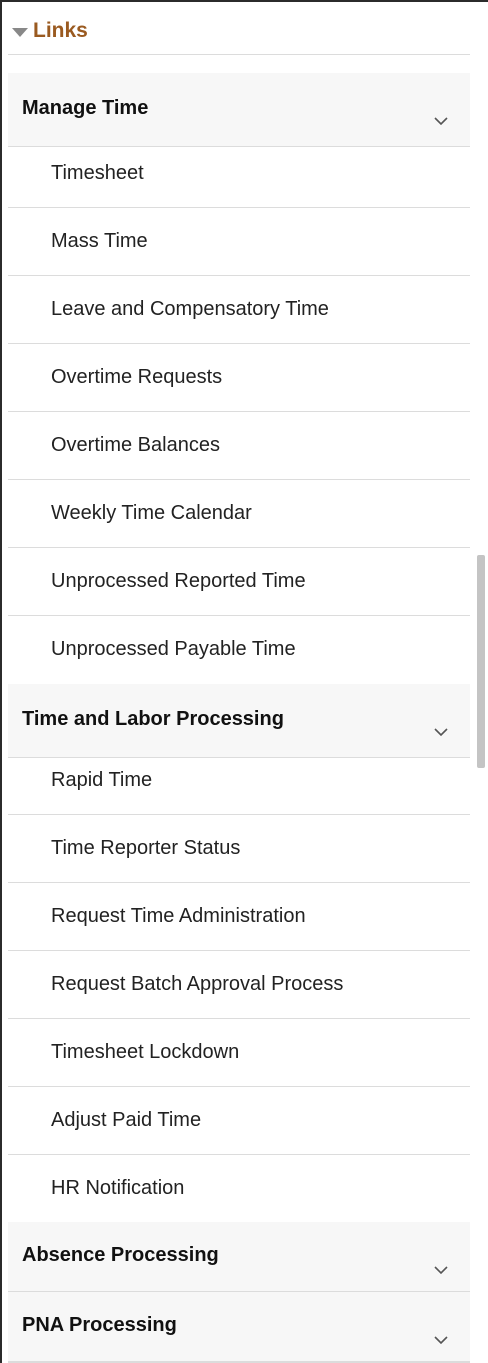 This screenshot has height=1363, width=488. Describe the element at coordinates (126, 1120) in the screenshot. I see `link-label: Adjust Paid Time` at that location.